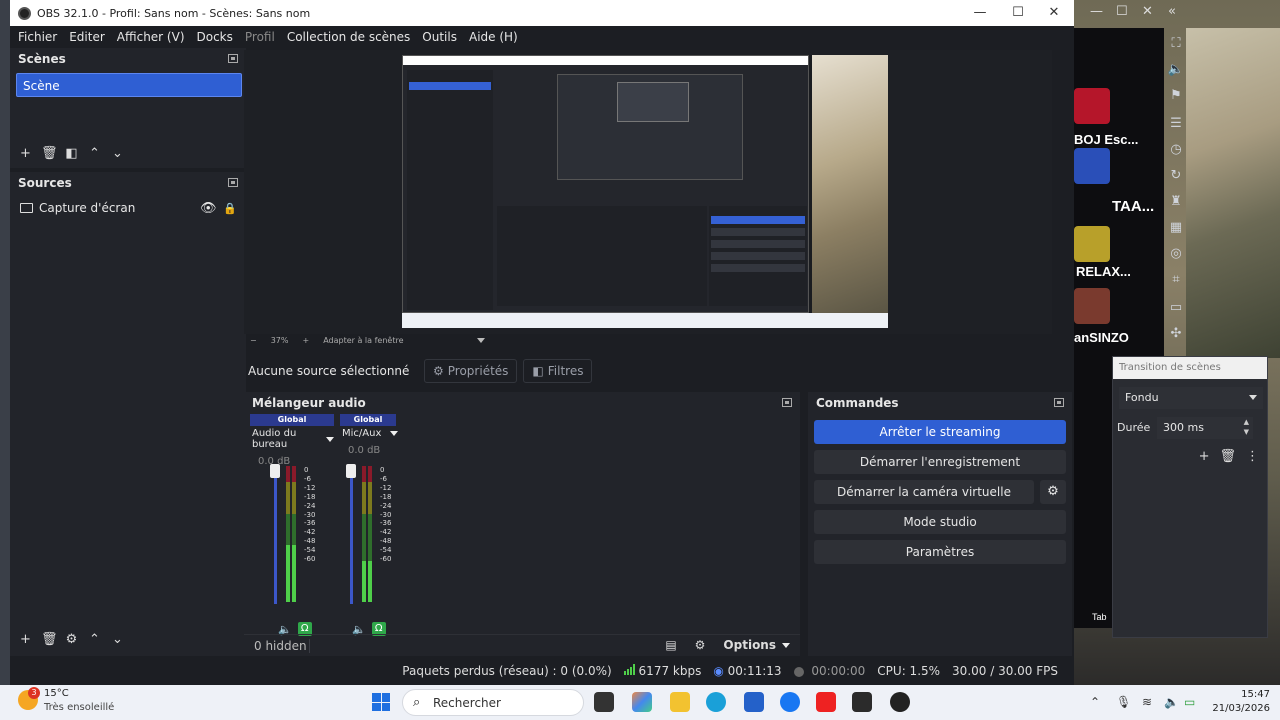 The width and height of the screenshot is (1280, 720). Describe the element at coordinates (924, 492) in the screenshot. I see `start-virtual-camera-button: Démarrer la caméra virtuelle` at that location.